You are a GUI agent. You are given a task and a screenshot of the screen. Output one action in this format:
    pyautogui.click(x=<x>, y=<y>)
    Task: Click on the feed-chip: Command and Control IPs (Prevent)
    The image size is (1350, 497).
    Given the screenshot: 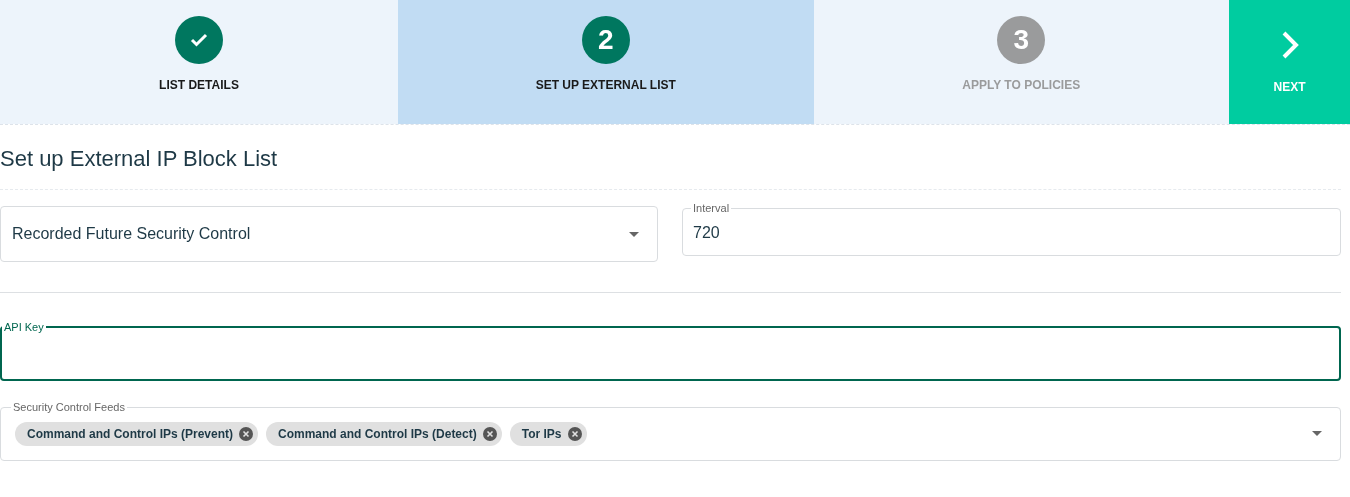 What is the action you would take?
    pyautogui.click(x=137, y=433)
    